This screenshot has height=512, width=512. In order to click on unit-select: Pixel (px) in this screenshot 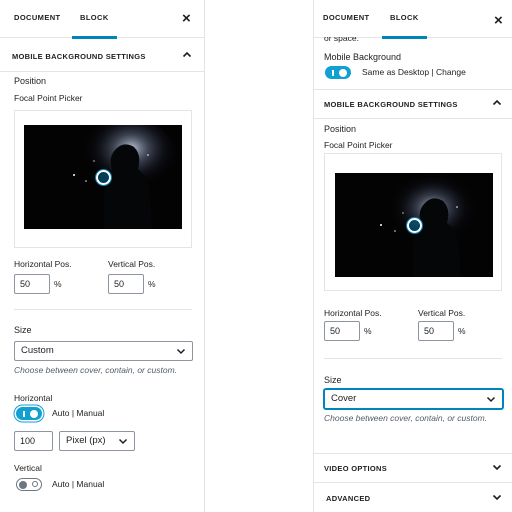, I will do `click(97, 441)`.